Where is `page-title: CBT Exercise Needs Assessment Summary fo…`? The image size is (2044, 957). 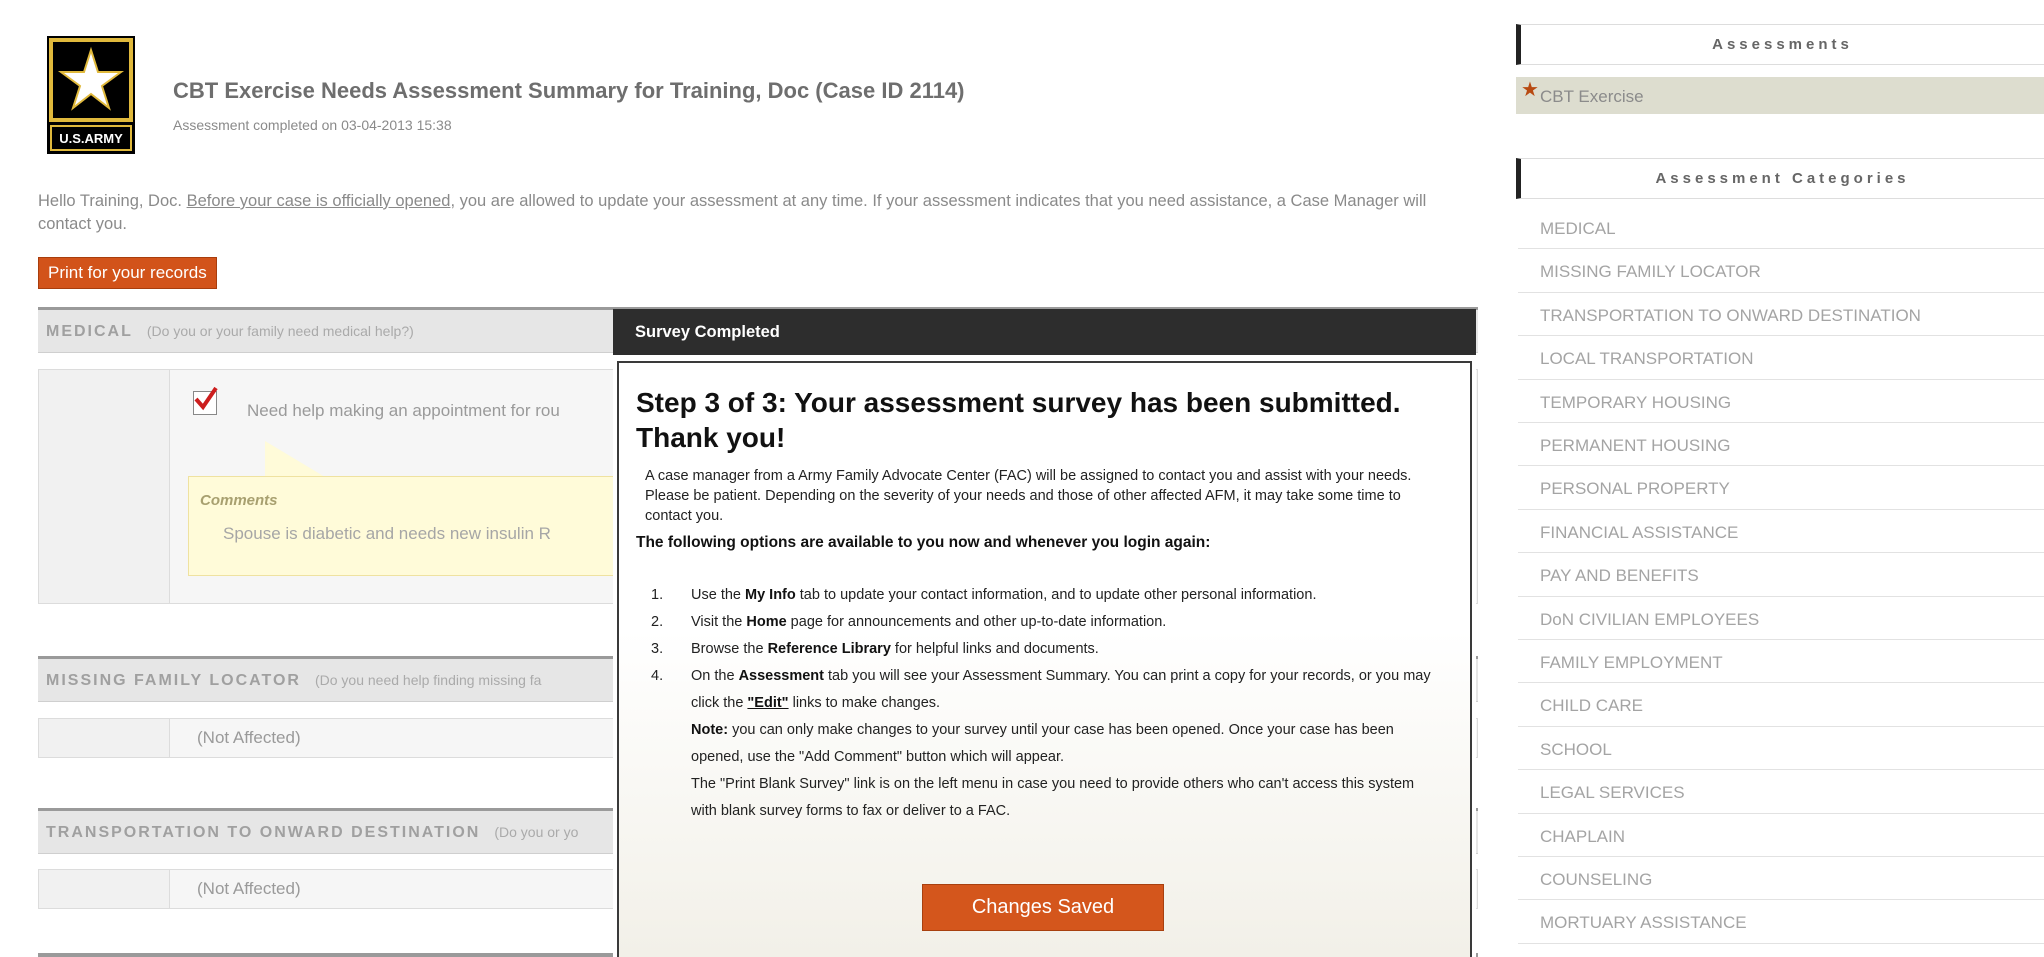 page-title: CBT Exercise Needs Assessment Summary fo… is located at coordinates (569, 90).